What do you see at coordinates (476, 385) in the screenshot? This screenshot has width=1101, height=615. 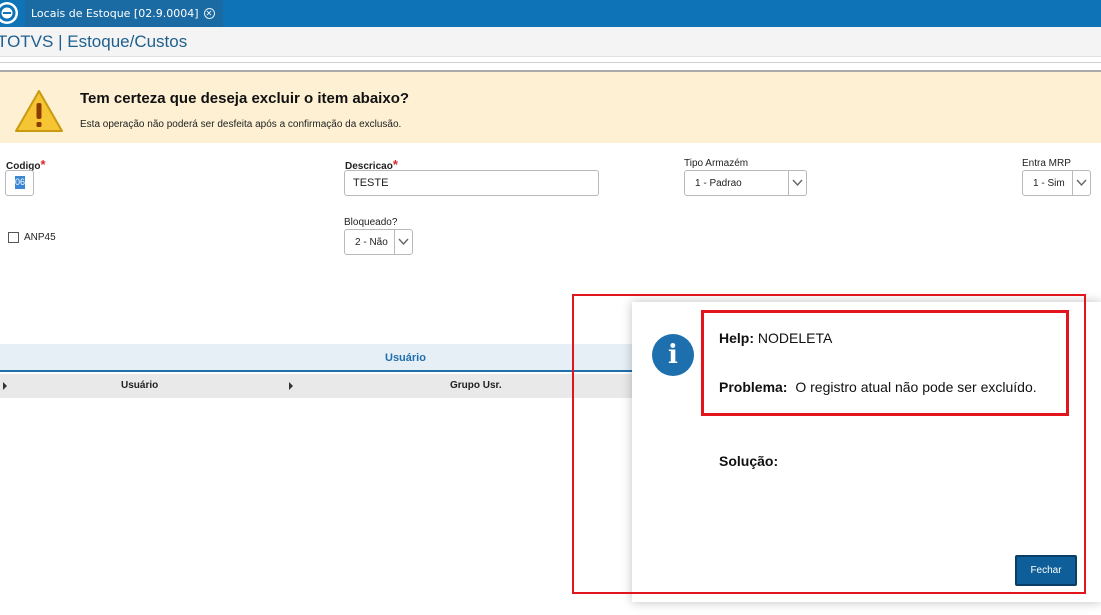 I see `column-header-grupo-usr: Grupo Usr.` at bounding box center [476, 385].